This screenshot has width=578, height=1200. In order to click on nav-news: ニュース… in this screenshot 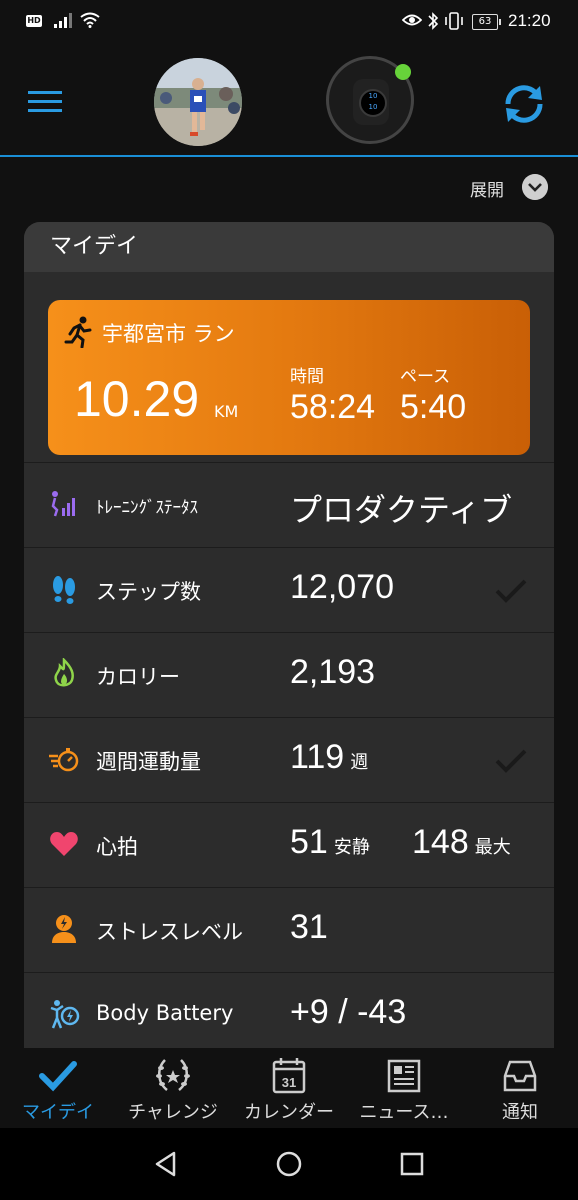, I will do `click(404, 1088)`.